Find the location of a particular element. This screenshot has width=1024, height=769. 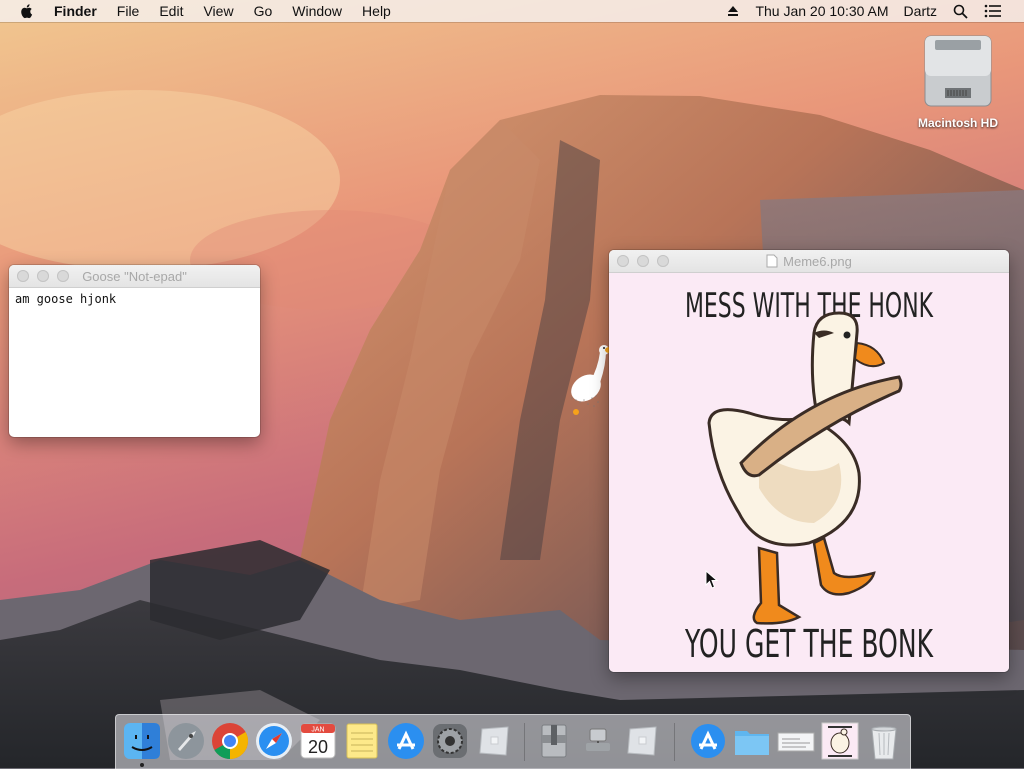

goose-illustration is located at coordinates (805, 468).